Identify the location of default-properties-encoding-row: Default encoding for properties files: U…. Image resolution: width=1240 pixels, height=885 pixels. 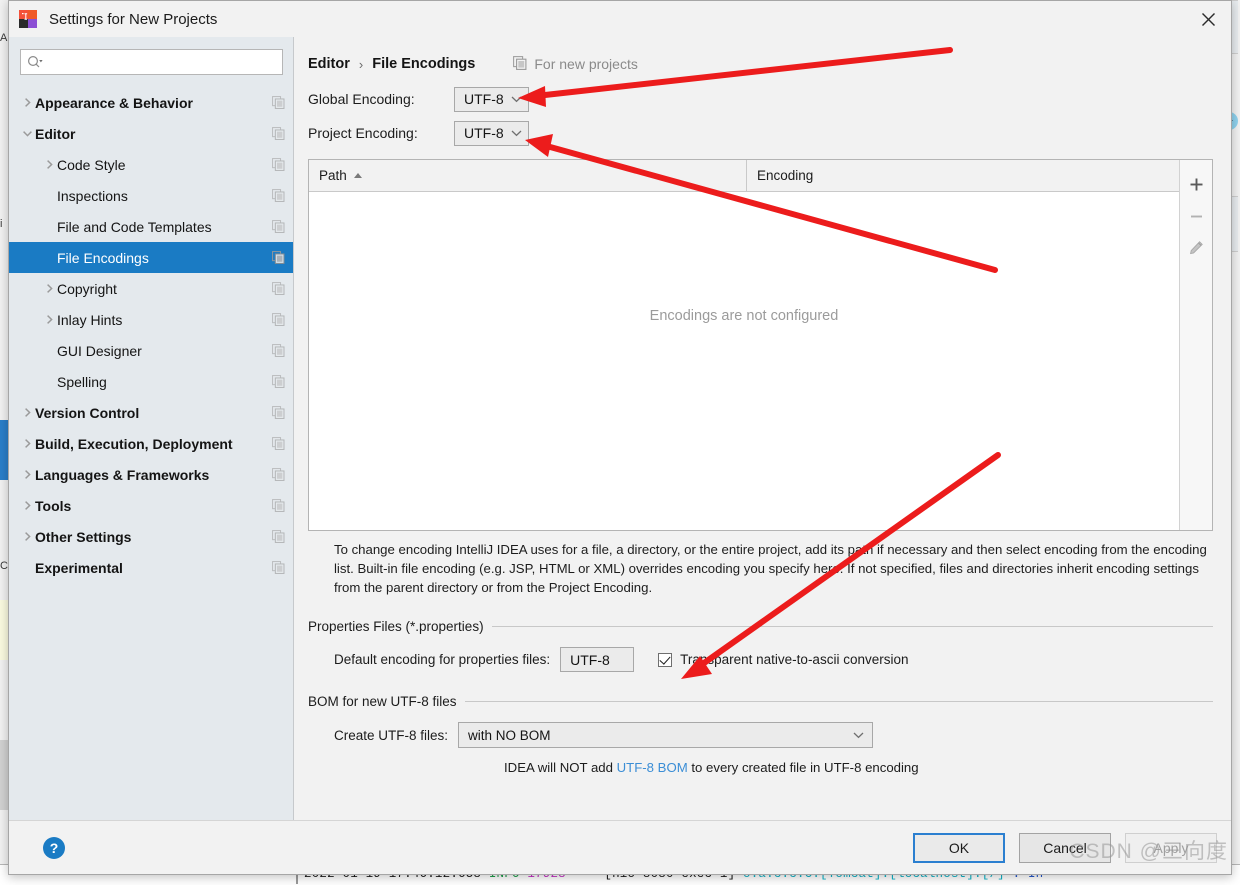
(773, 659).